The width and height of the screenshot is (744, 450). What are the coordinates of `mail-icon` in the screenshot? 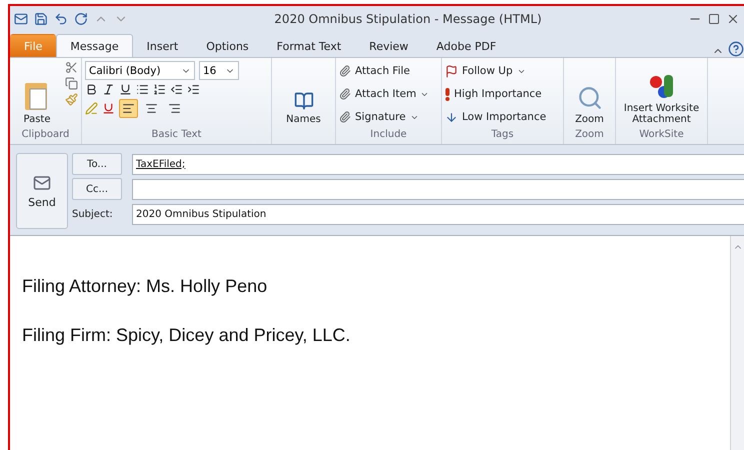 It's located at (21, 19).